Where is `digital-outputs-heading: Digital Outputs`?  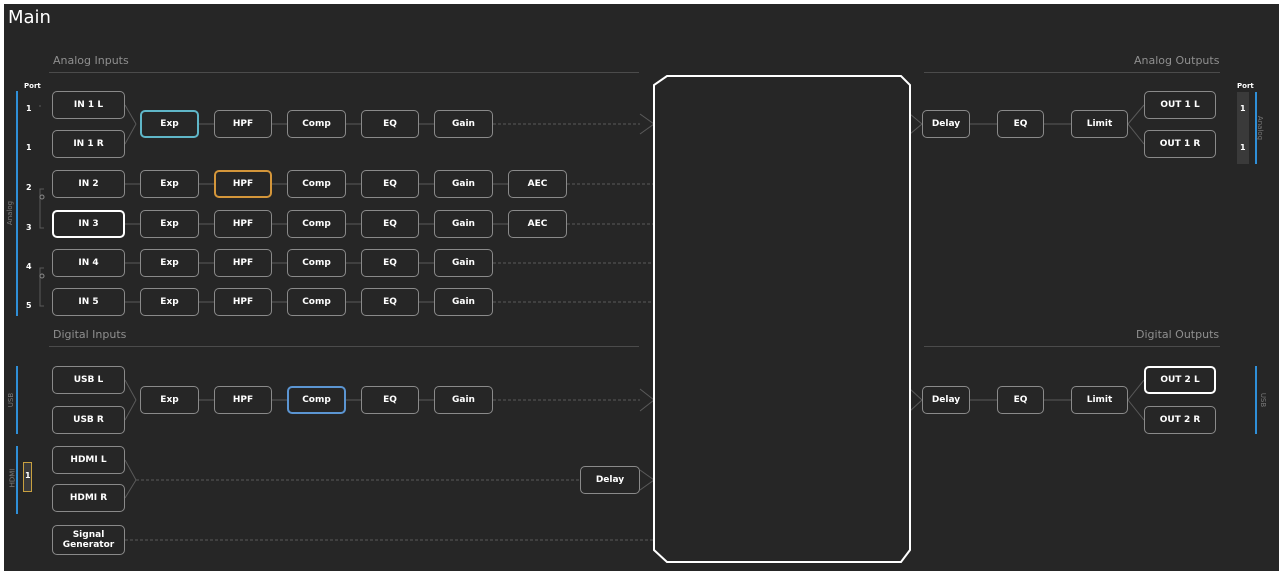 digital-outputs-heading: Digital Outputs is located at coordinates (1178, 334).